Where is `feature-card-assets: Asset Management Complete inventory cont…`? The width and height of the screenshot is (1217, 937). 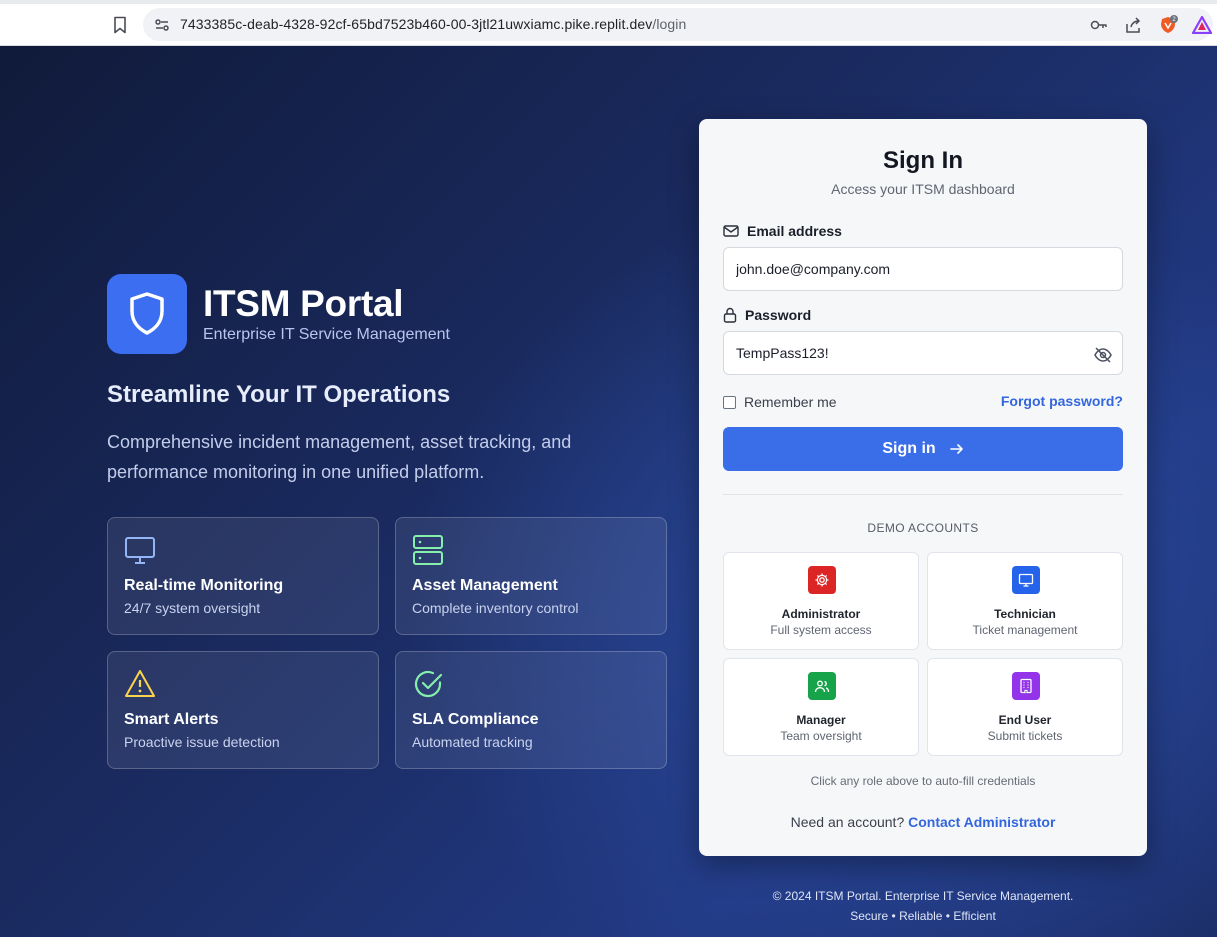
feature-card-assets: Asset Management Complete inventory cont… is located at coordinates (531, 576).